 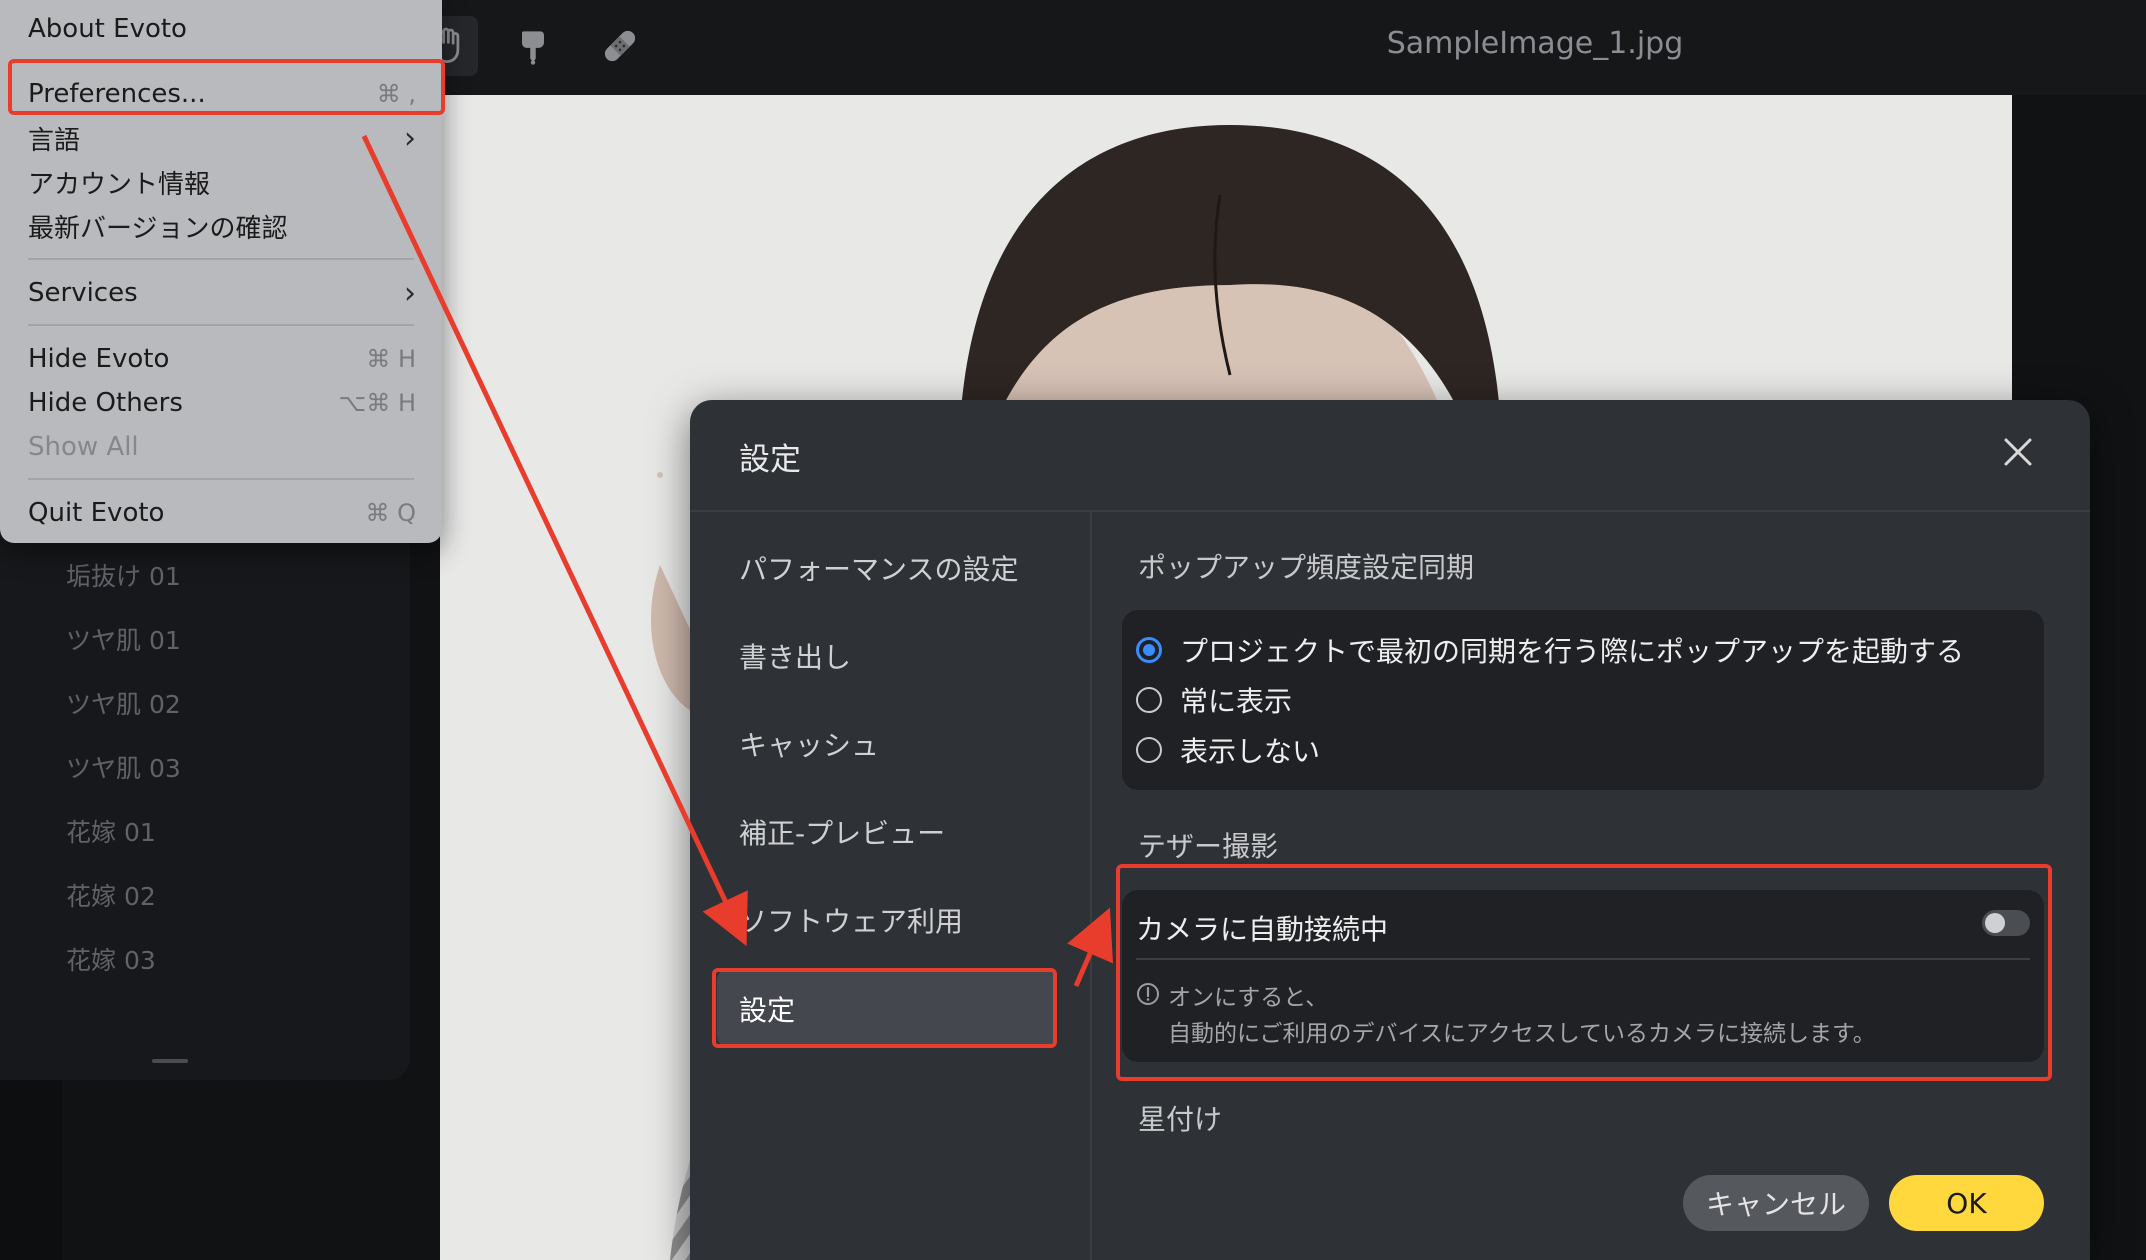 What do you see at coordinates (390, 513) in the screenshot?
I see `menu-shortcut: ⌘ Q` at bounding box center [390, 513].